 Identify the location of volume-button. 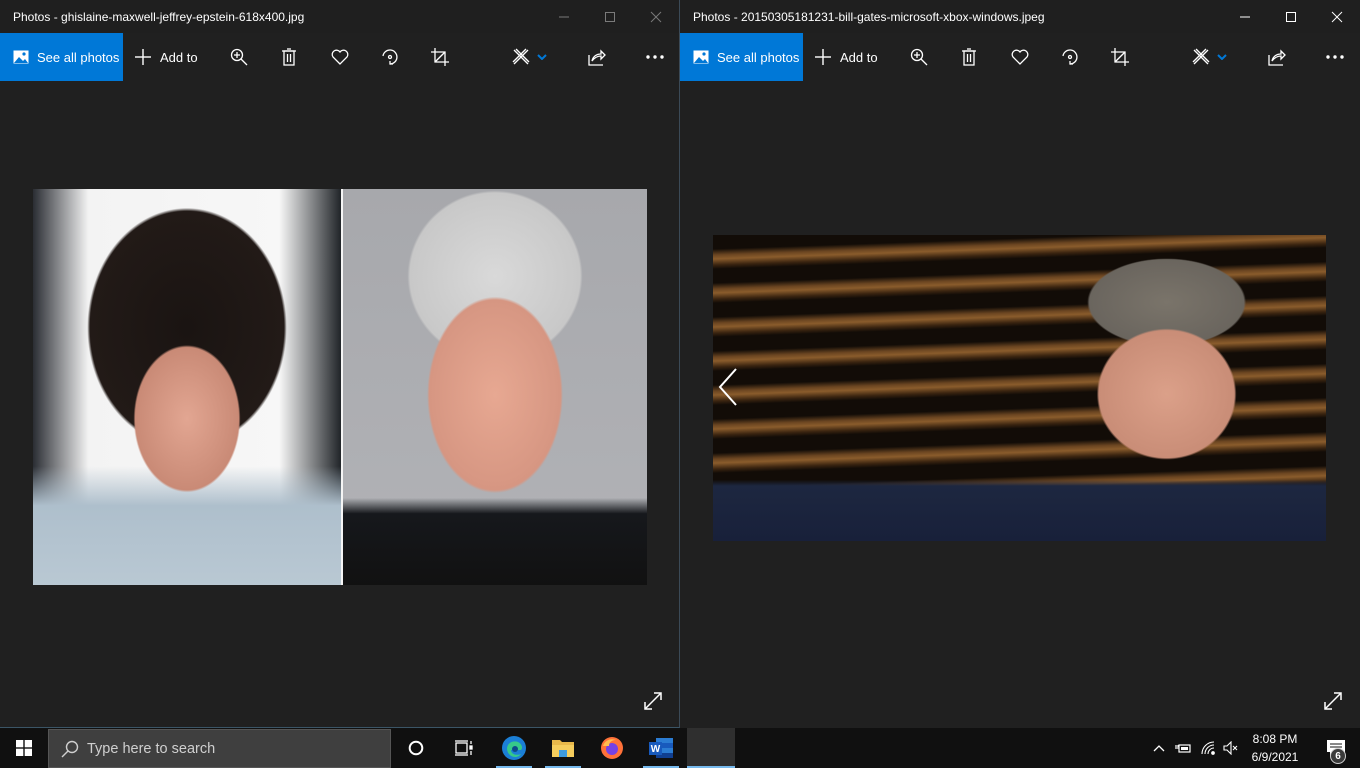
(1231, 748).